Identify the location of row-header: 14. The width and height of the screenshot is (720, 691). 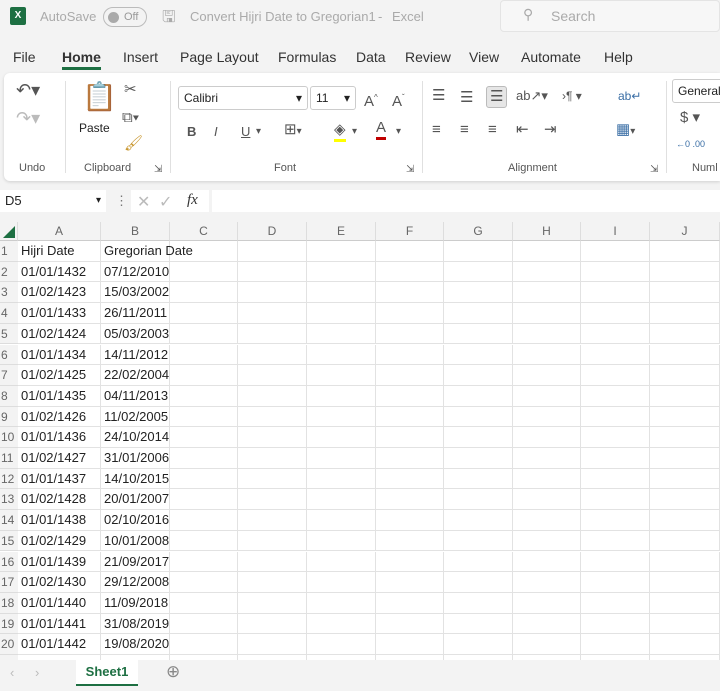
(9, 520).